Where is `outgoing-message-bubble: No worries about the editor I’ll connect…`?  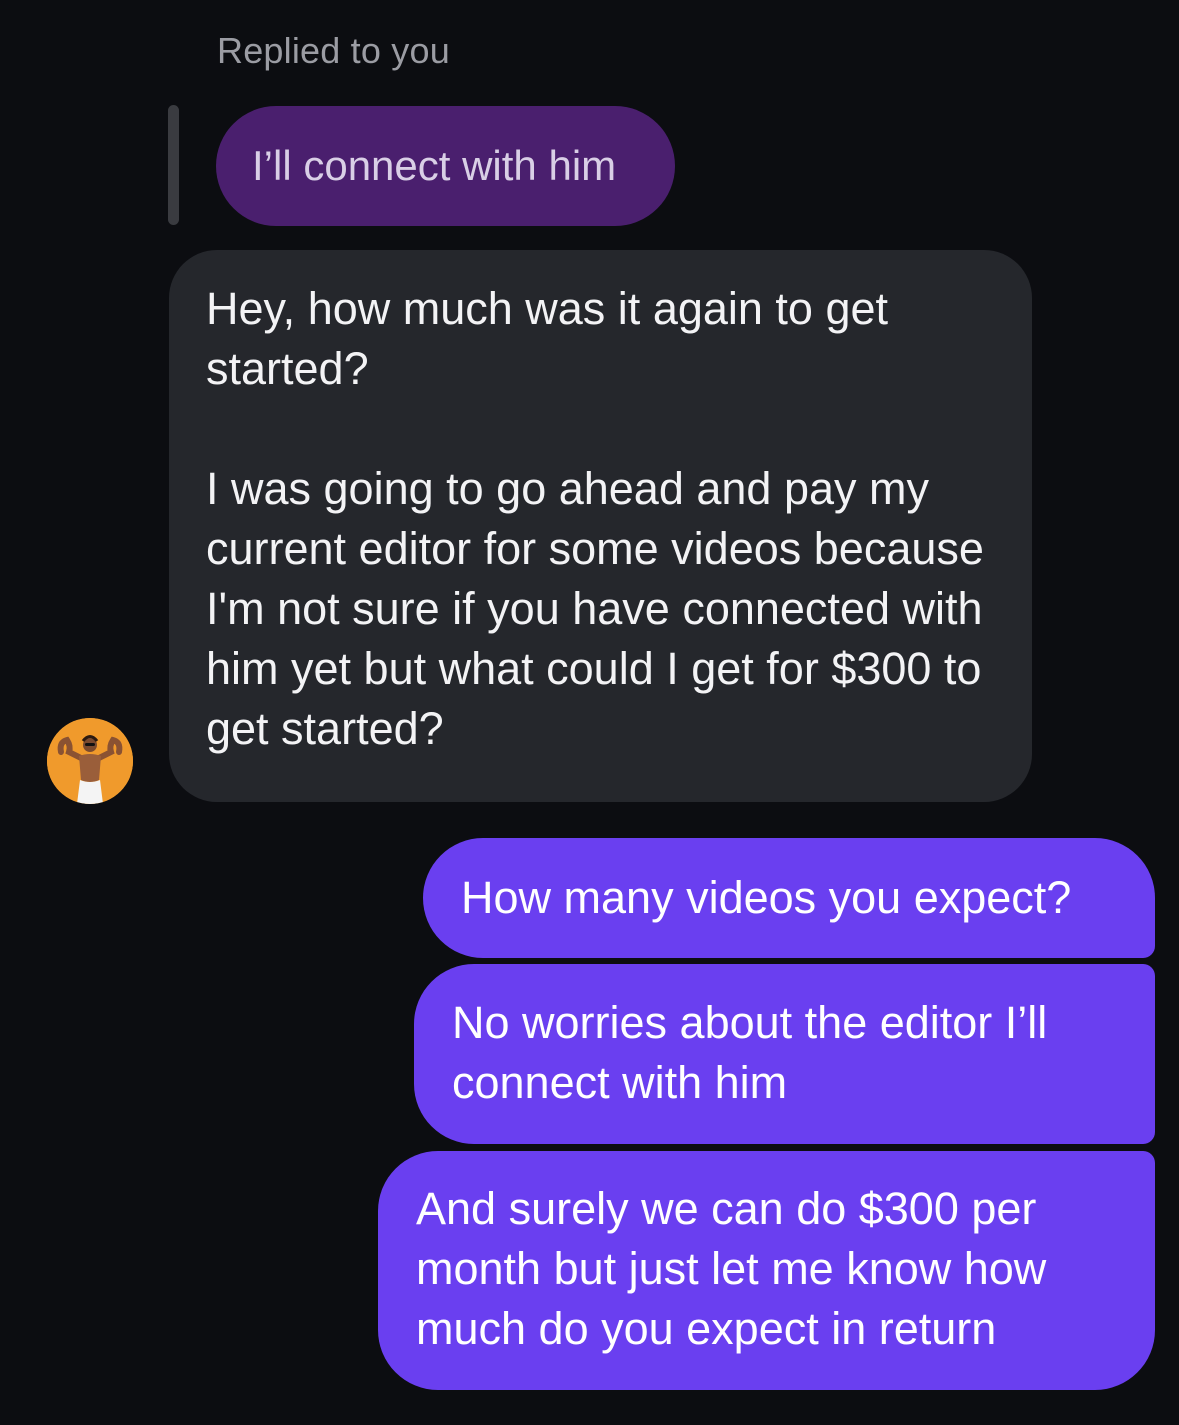 outgoing-message-bubble: No worries about the editor I’ll connect… is located at coordinates (784, 1054).